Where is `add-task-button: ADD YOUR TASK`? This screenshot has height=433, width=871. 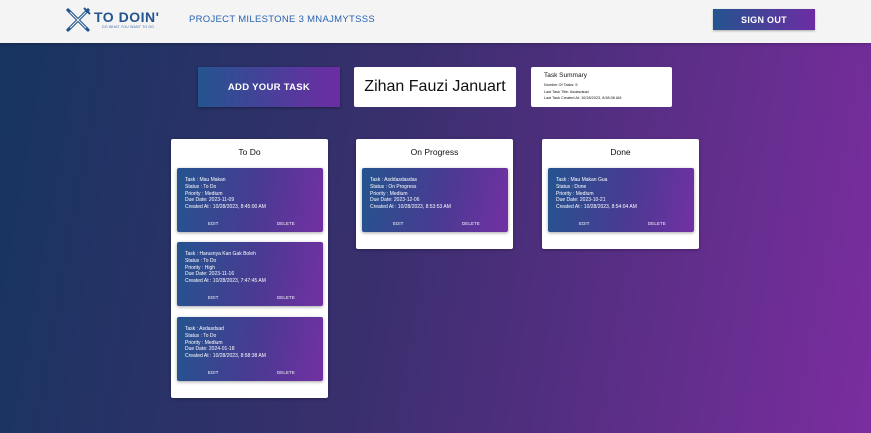
add-task-button: ADD YOUR TASK is located at coordinates (269, 87).